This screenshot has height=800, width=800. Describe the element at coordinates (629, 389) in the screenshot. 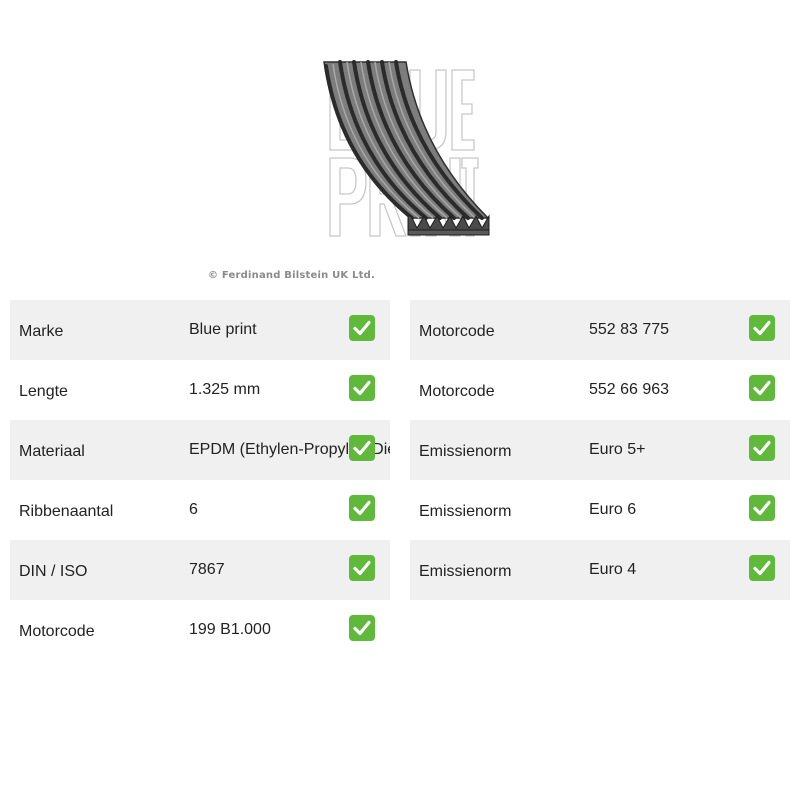

I see `spec-value: 552 66 963` at that location.